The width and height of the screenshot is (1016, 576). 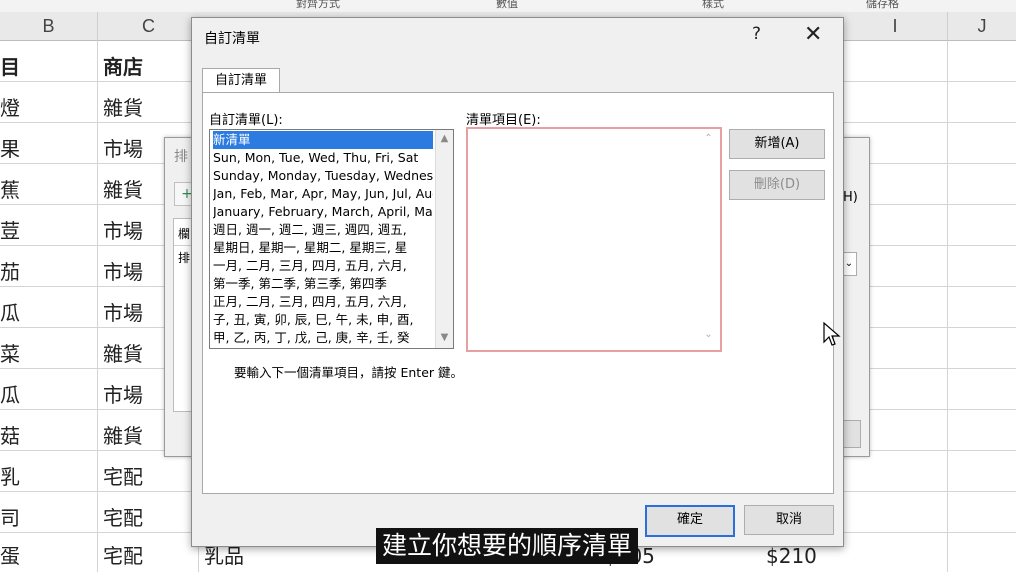 I want to click on cell-b: 茄, so click(x=10, y=272).